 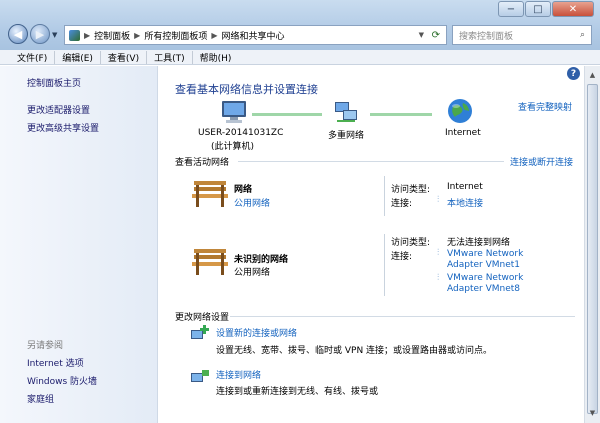 I want to click on sidebar-item-adapter-settings: 更改适配器设置, so click(x=58, y=109).